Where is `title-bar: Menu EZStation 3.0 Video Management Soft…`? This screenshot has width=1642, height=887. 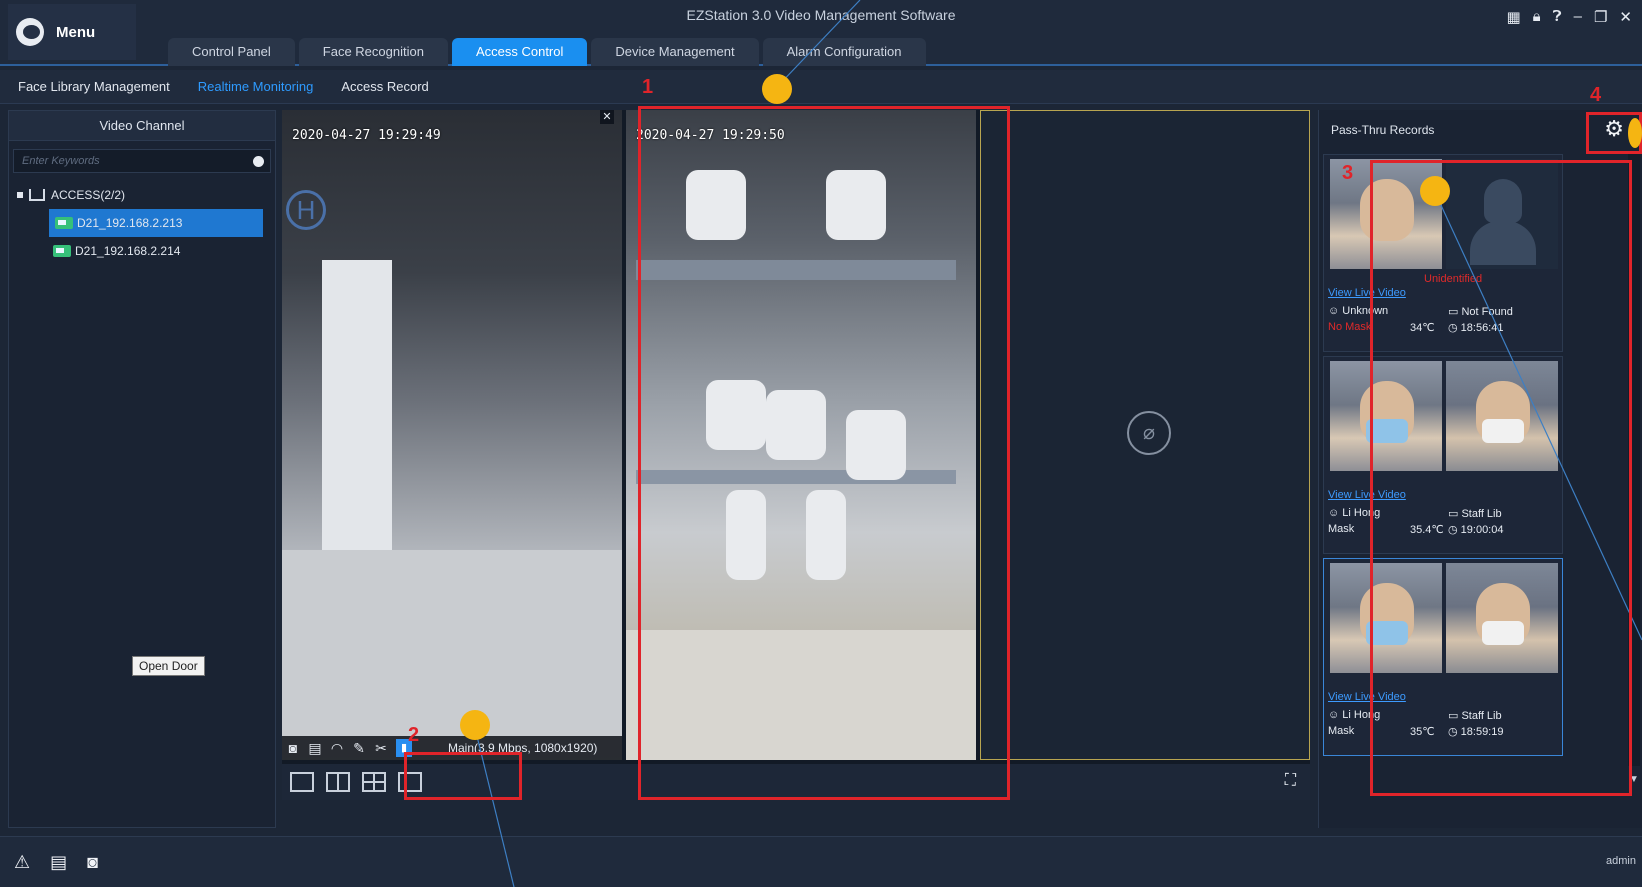 title-bar: Menu EZStation 3.0 Video Management Soft… is located at coordinates (821, 33).